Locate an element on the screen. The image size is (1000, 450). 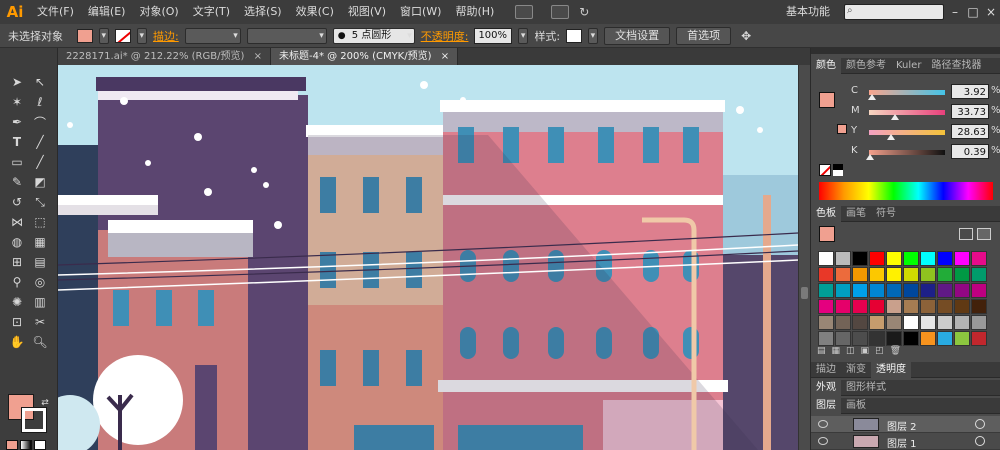
preferences-button: 首选项 is located at coordinates (704, 35).